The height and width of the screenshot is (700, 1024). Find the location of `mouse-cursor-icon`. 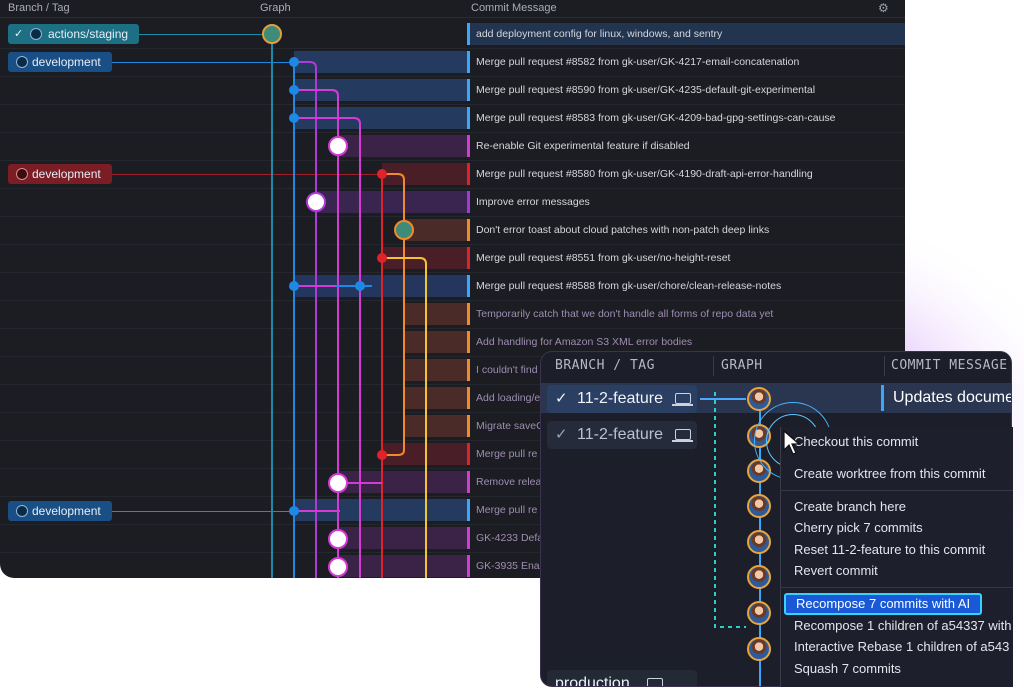

mouse-cursor-icon is located at coordinates (792, 442).